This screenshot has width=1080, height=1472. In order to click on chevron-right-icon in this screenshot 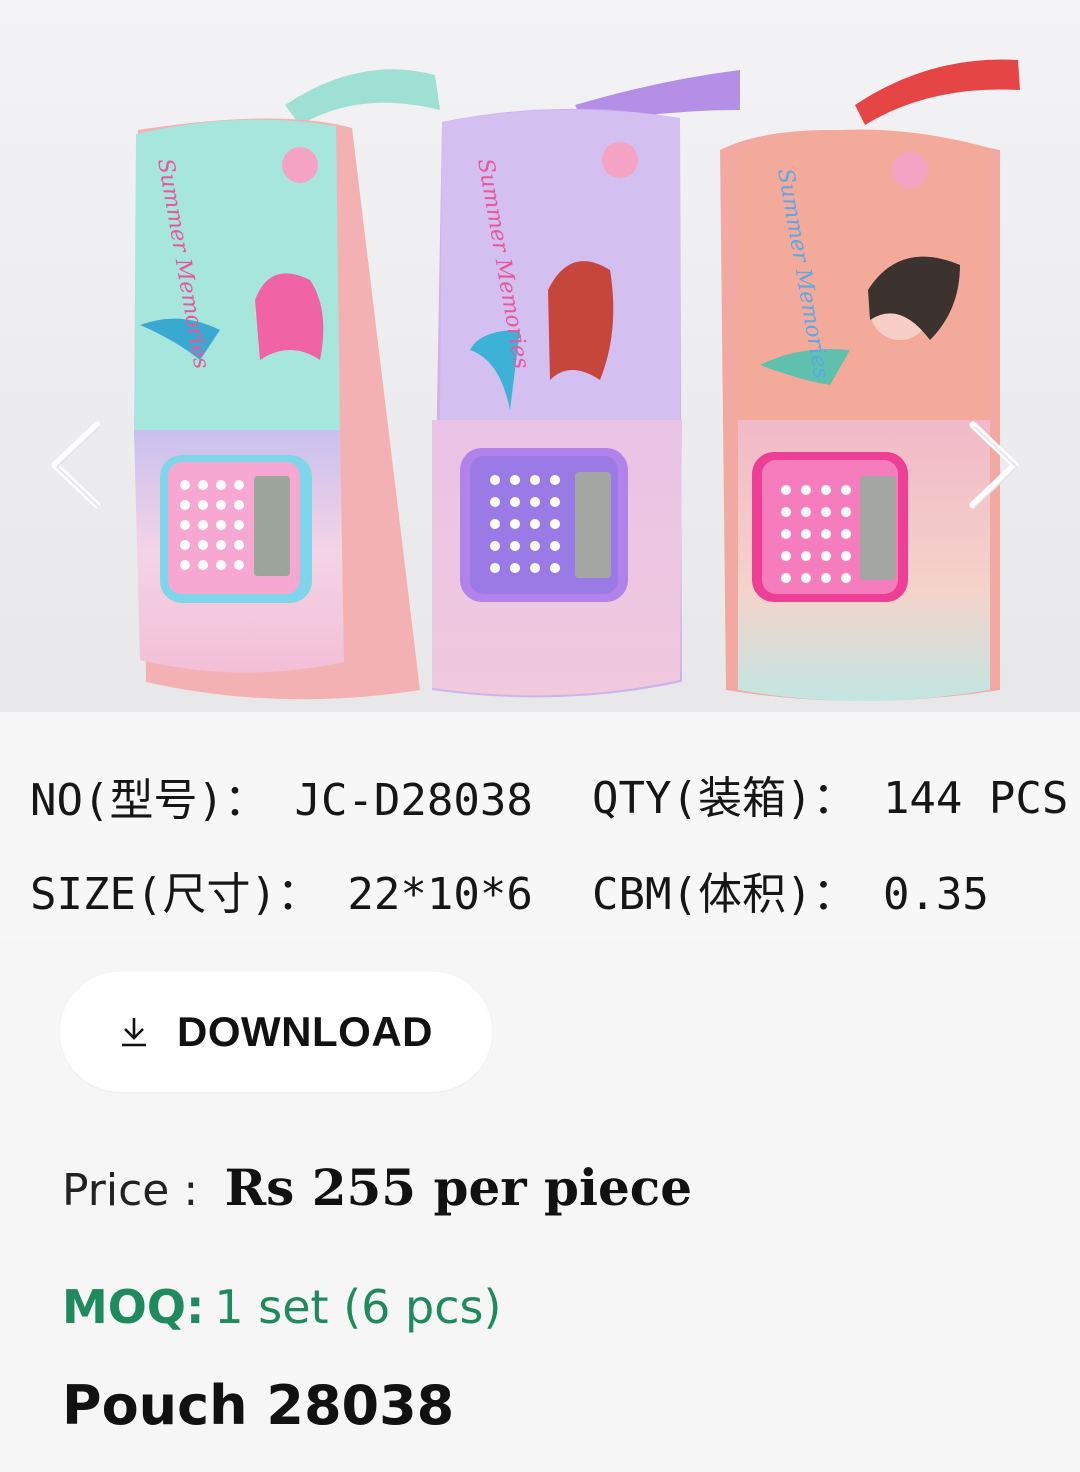, I will do `click(994, 465)`.